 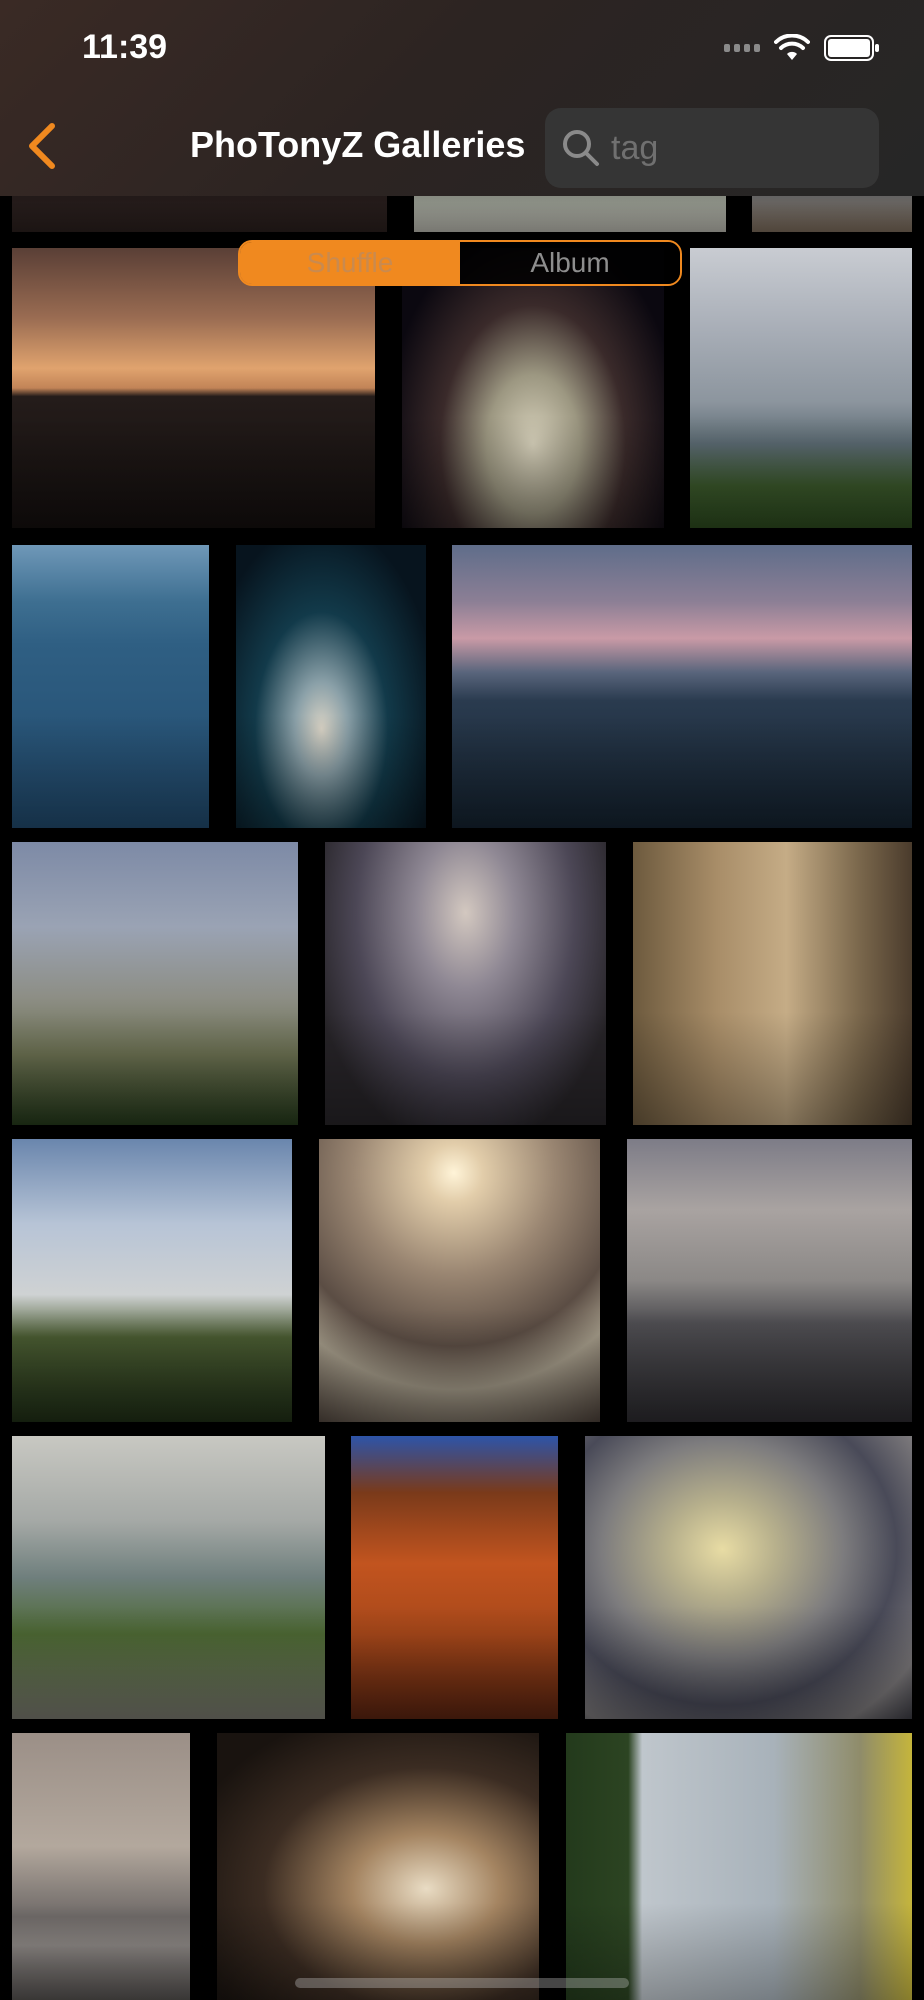 I want to click on shuffle-album-segmented-control: Shuffle Album, so click(x=460, y=263).